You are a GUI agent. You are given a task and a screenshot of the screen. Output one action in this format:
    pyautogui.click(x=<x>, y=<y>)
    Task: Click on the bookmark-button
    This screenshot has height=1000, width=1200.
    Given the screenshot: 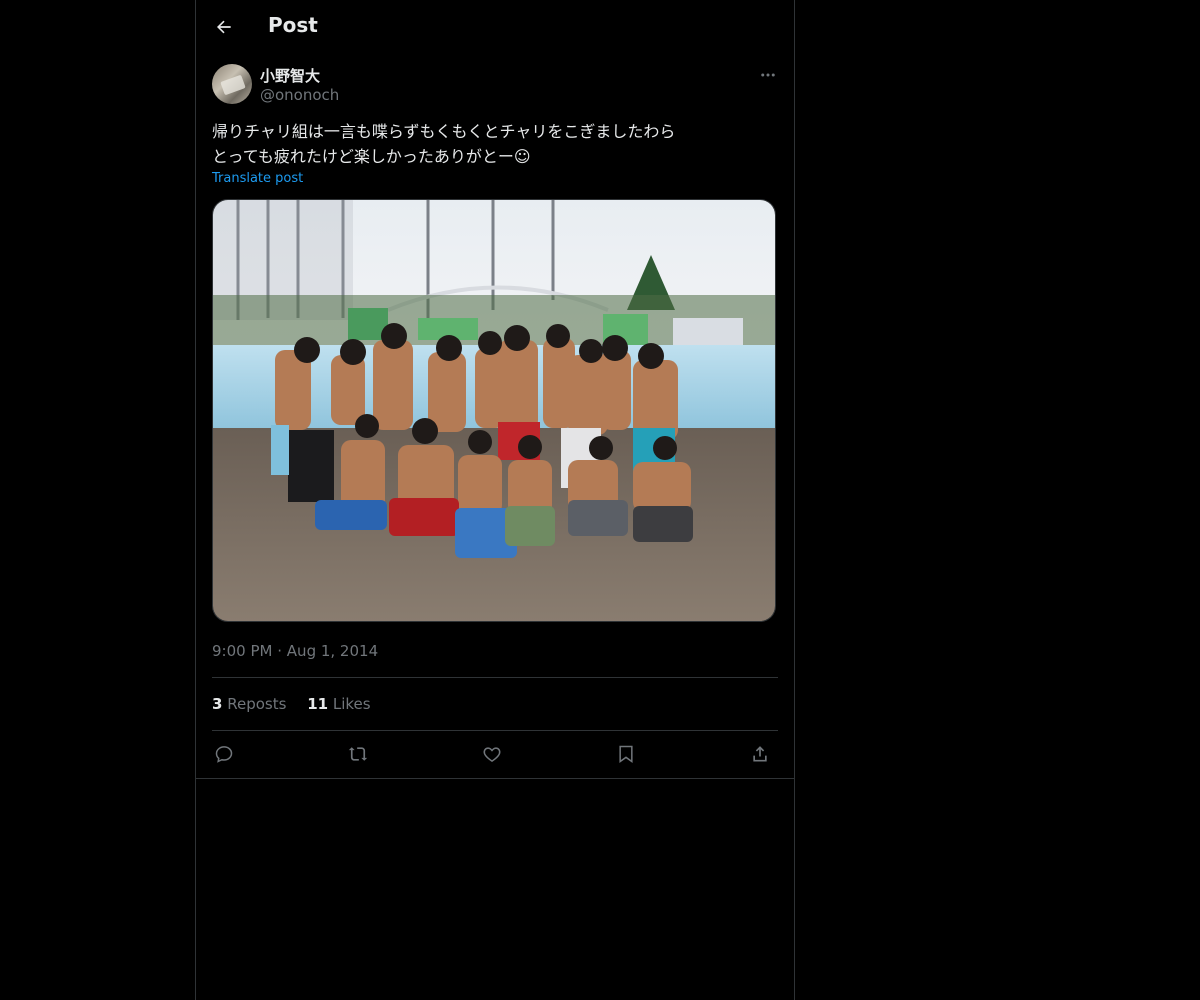 What is the action you would take?
    pyautogui.click(x=626, y=754)
    